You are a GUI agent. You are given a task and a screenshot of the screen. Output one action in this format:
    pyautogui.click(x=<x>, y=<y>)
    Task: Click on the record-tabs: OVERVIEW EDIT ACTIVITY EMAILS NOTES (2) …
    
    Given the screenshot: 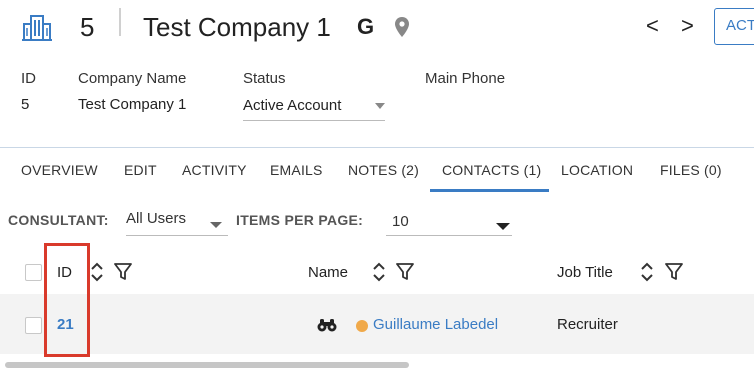 What is the action you would take?
    pyautogui.click(x=377, y=170)
    